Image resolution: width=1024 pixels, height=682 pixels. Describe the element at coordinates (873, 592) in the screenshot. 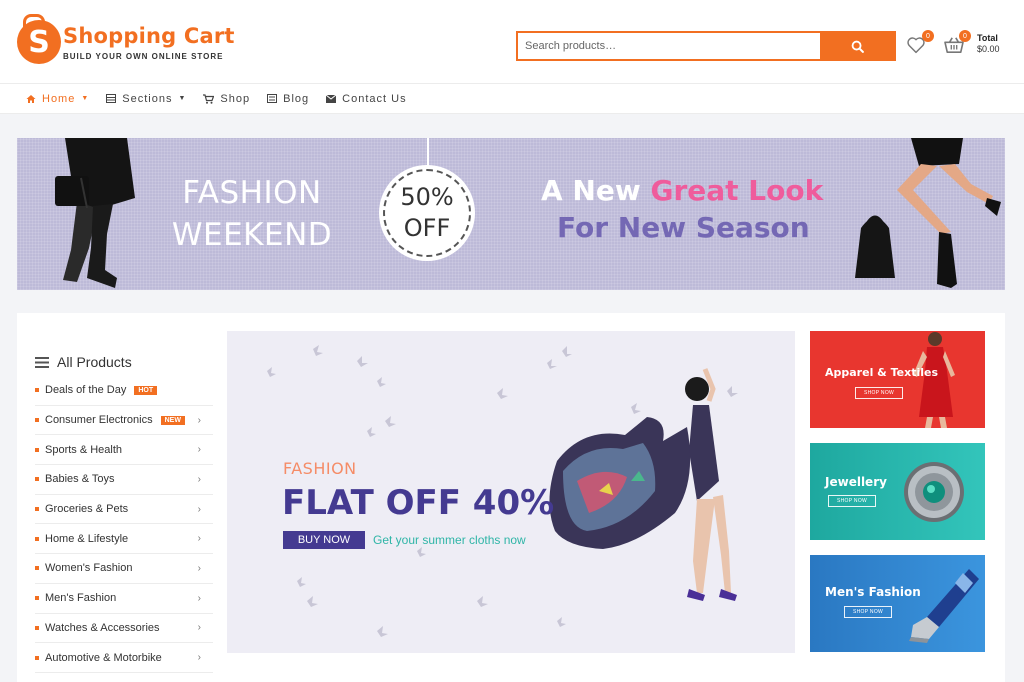

I see `promo-title: Men's Fashion` at that location.